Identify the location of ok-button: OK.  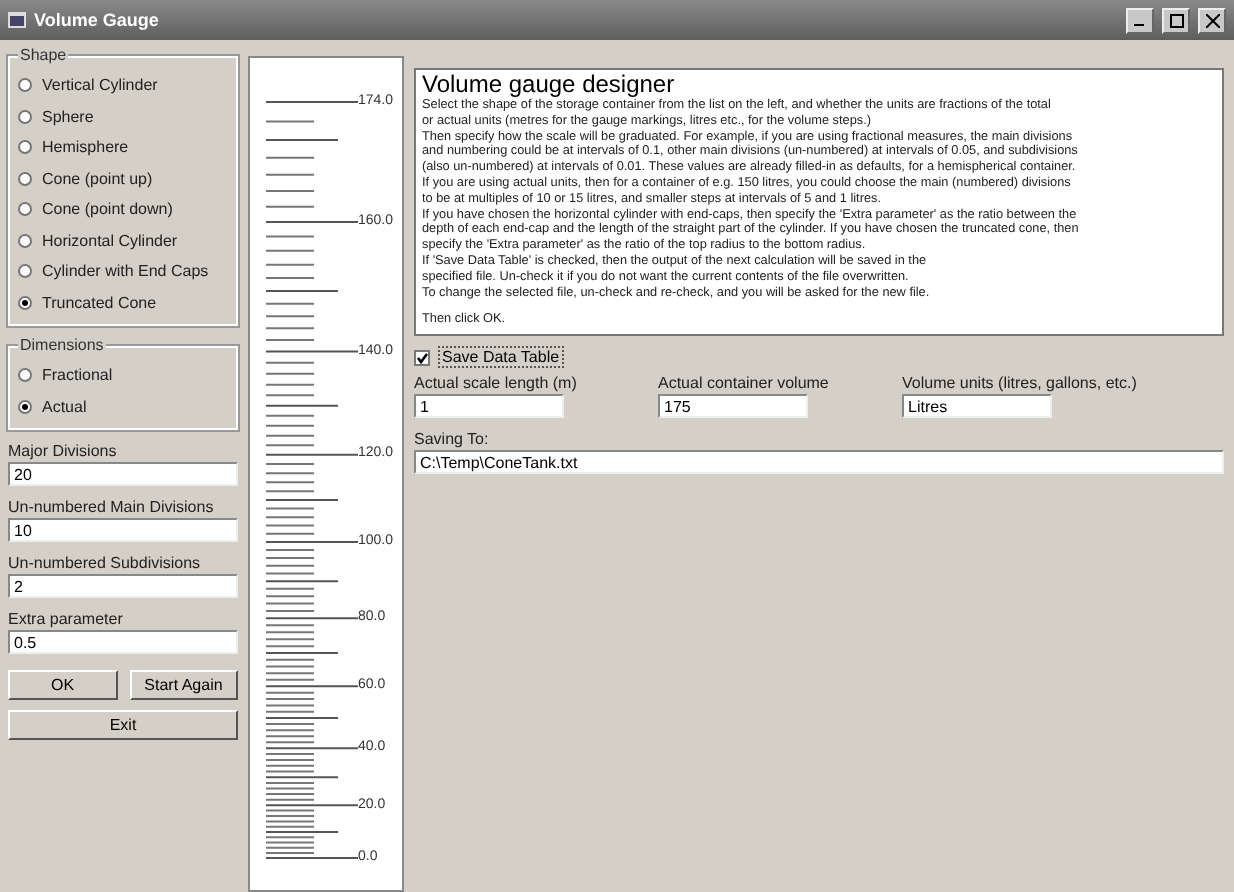
(62, 685).